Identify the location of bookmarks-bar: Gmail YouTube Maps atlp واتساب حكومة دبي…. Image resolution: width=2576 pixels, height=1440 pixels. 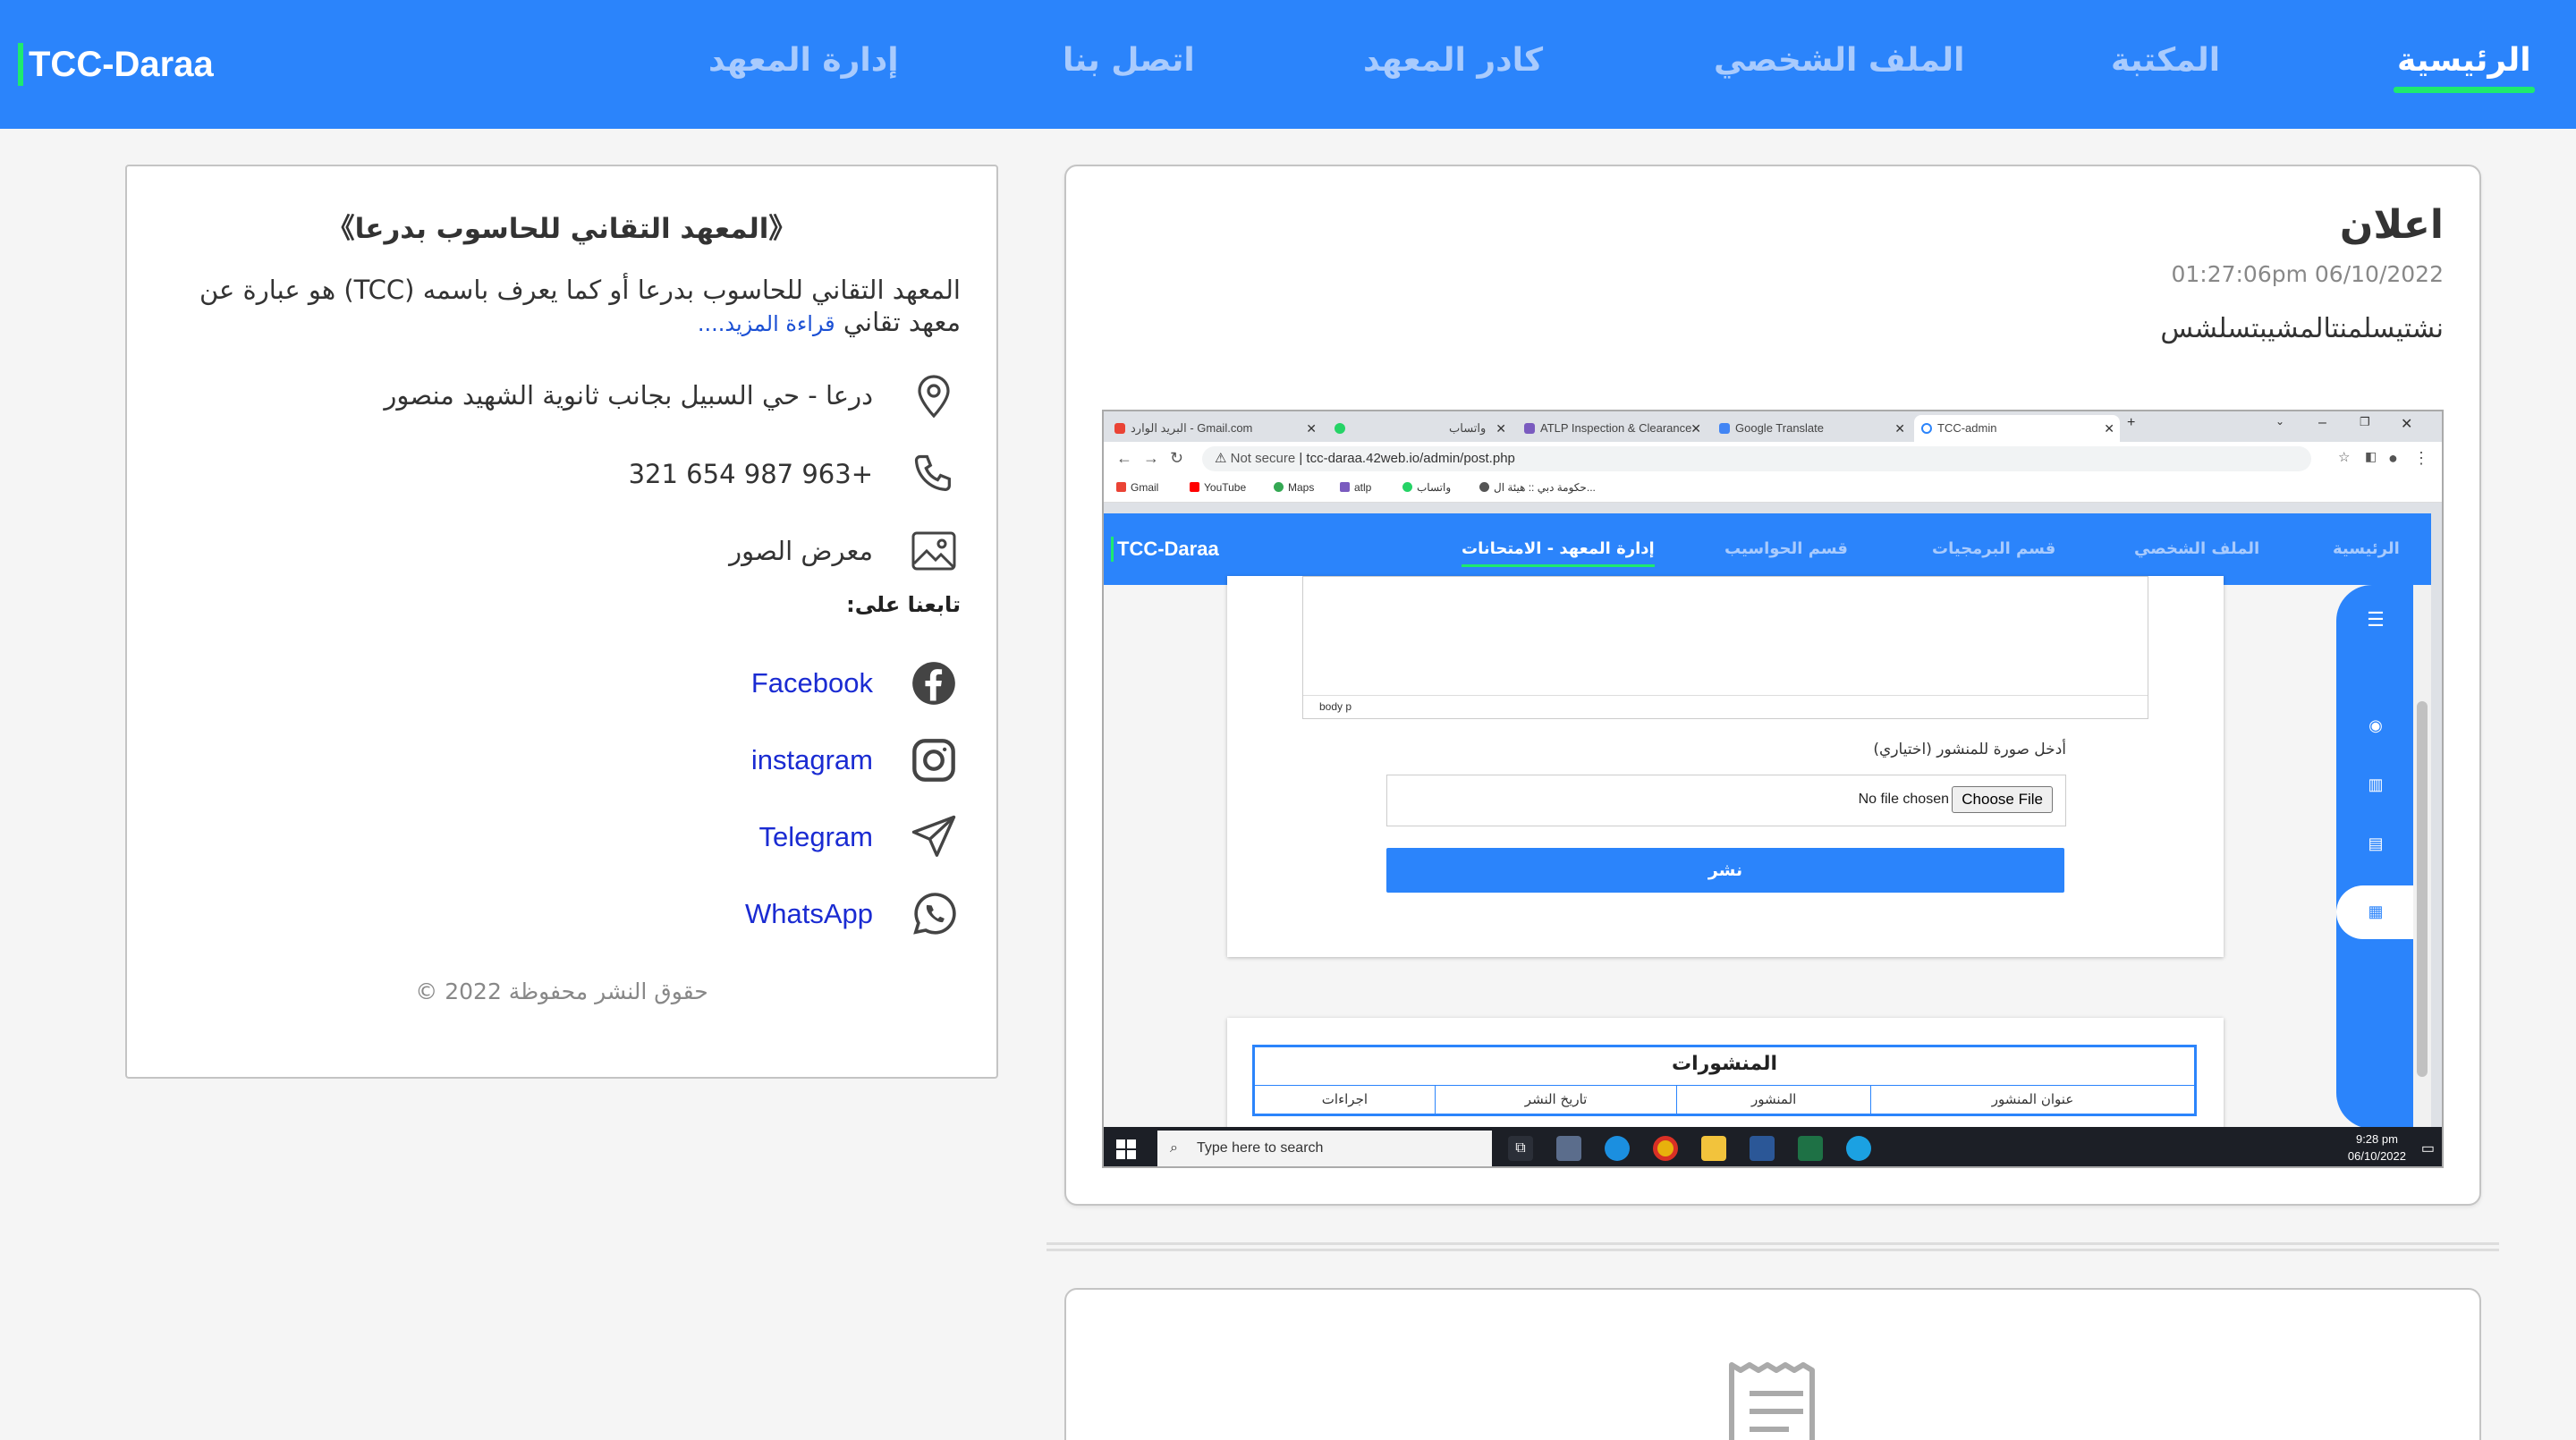
(1773, 489).